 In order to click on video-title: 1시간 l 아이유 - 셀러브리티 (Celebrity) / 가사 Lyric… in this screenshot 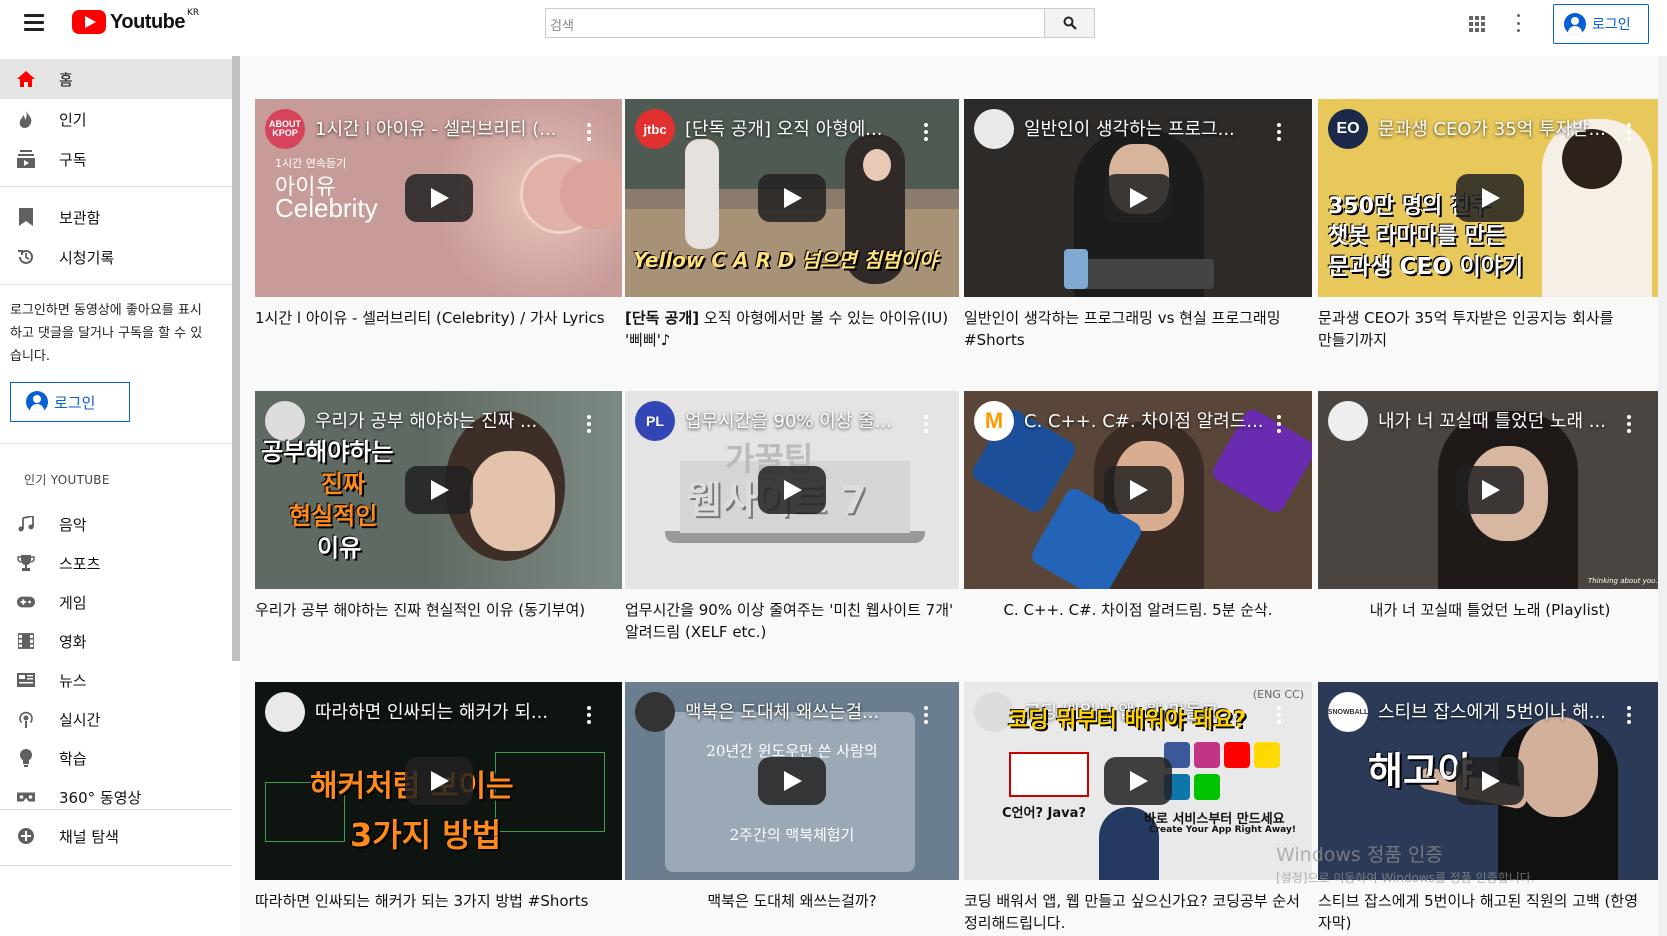, I will do `click(438, 318)`.